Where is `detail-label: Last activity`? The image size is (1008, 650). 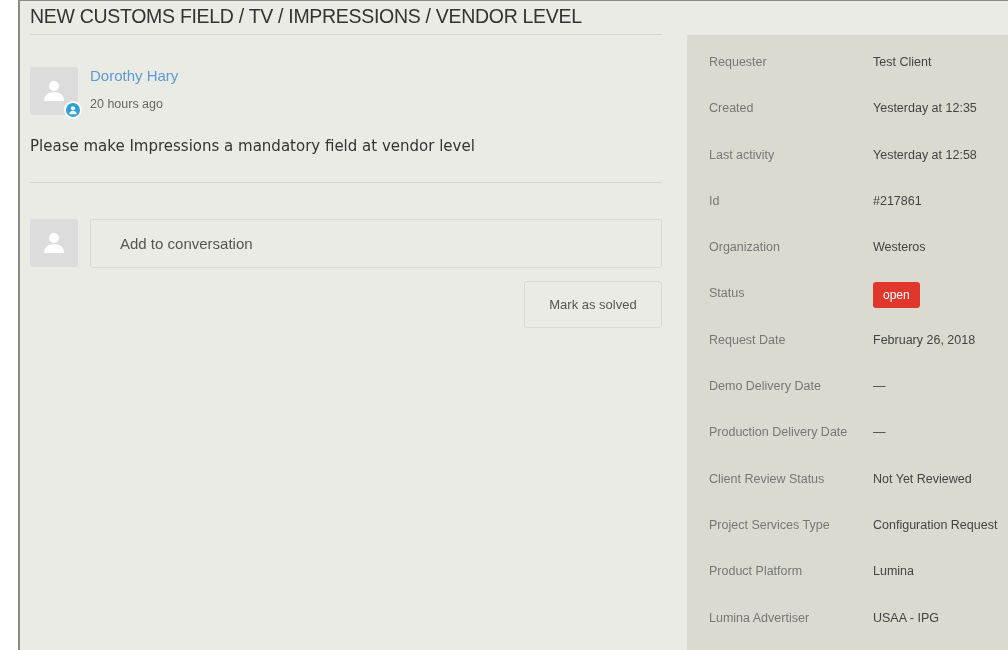 detail-label: Last activity is located at coordinates (742, 155).